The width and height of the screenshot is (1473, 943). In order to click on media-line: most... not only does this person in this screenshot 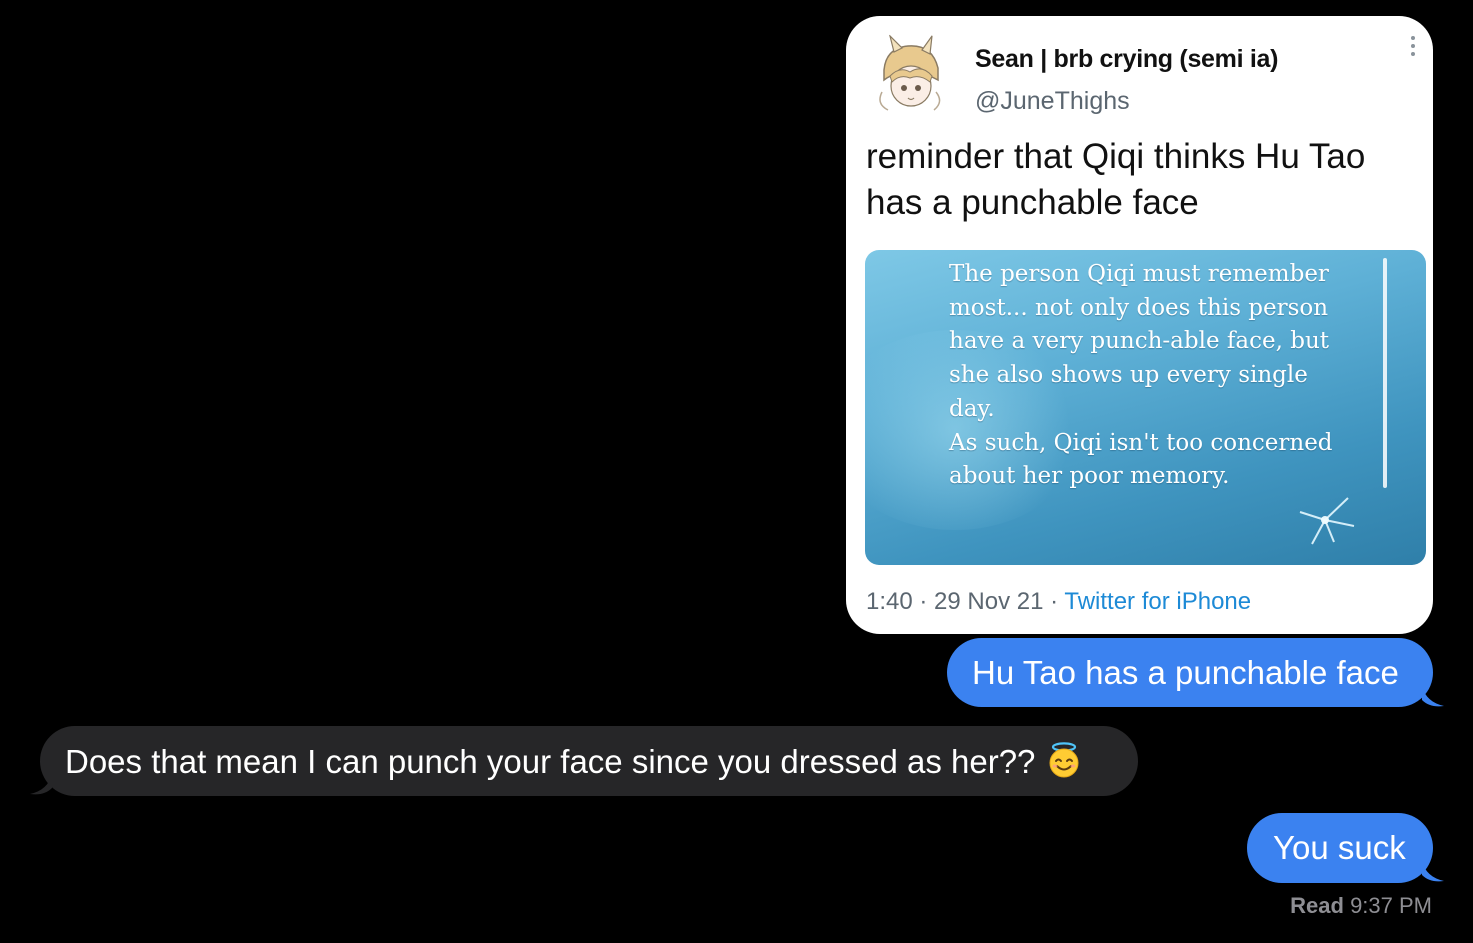, I will do `click(1139, 307)`.